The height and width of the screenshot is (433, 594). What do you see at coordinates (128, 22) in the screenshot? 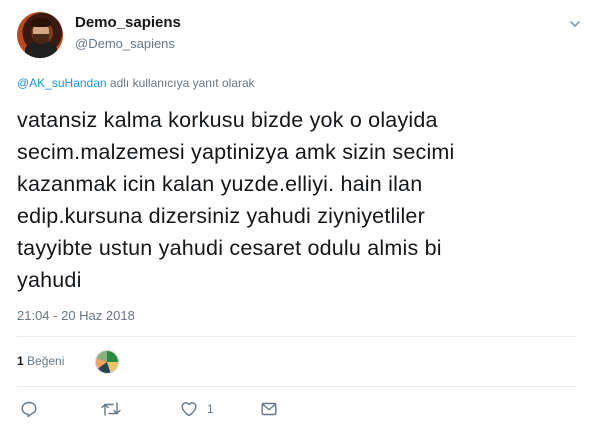
I see `display-name: Demo_sapiens` at bounding box center [128, 22].